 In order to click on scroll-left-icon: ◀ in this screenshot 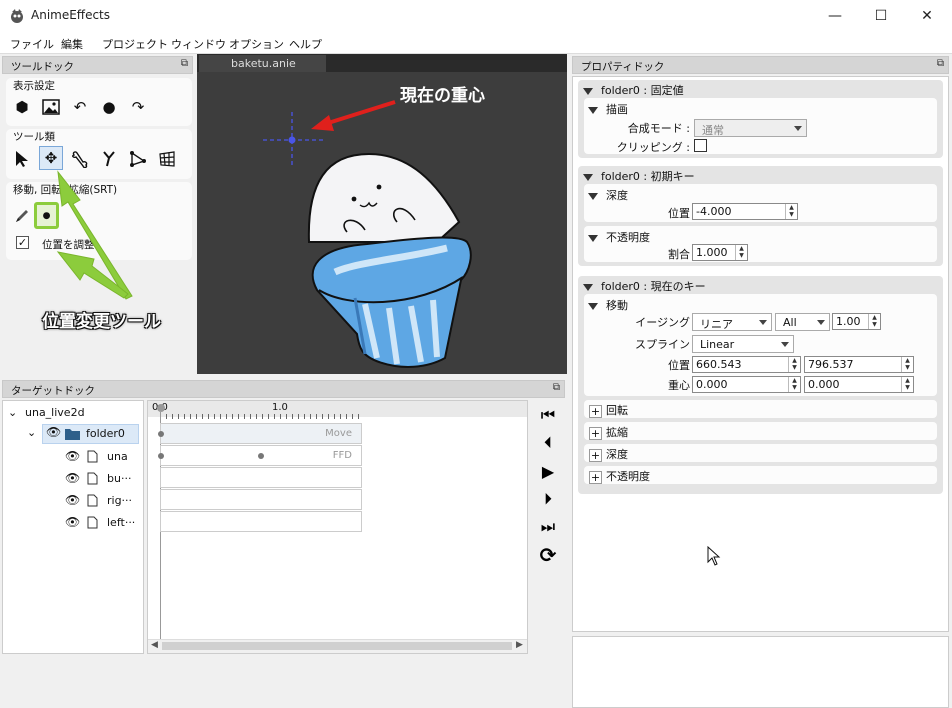, I will do `click(154, 645)`.